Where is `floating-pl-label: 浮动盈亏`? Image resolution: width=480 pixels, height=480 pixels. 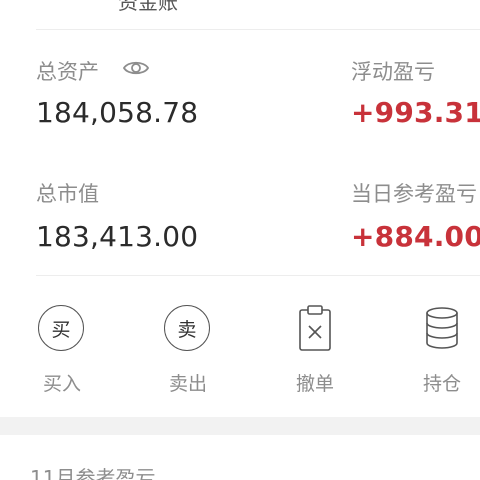 floating-pl-label: 浮动盈亏 is located at coordinates (393, 72).